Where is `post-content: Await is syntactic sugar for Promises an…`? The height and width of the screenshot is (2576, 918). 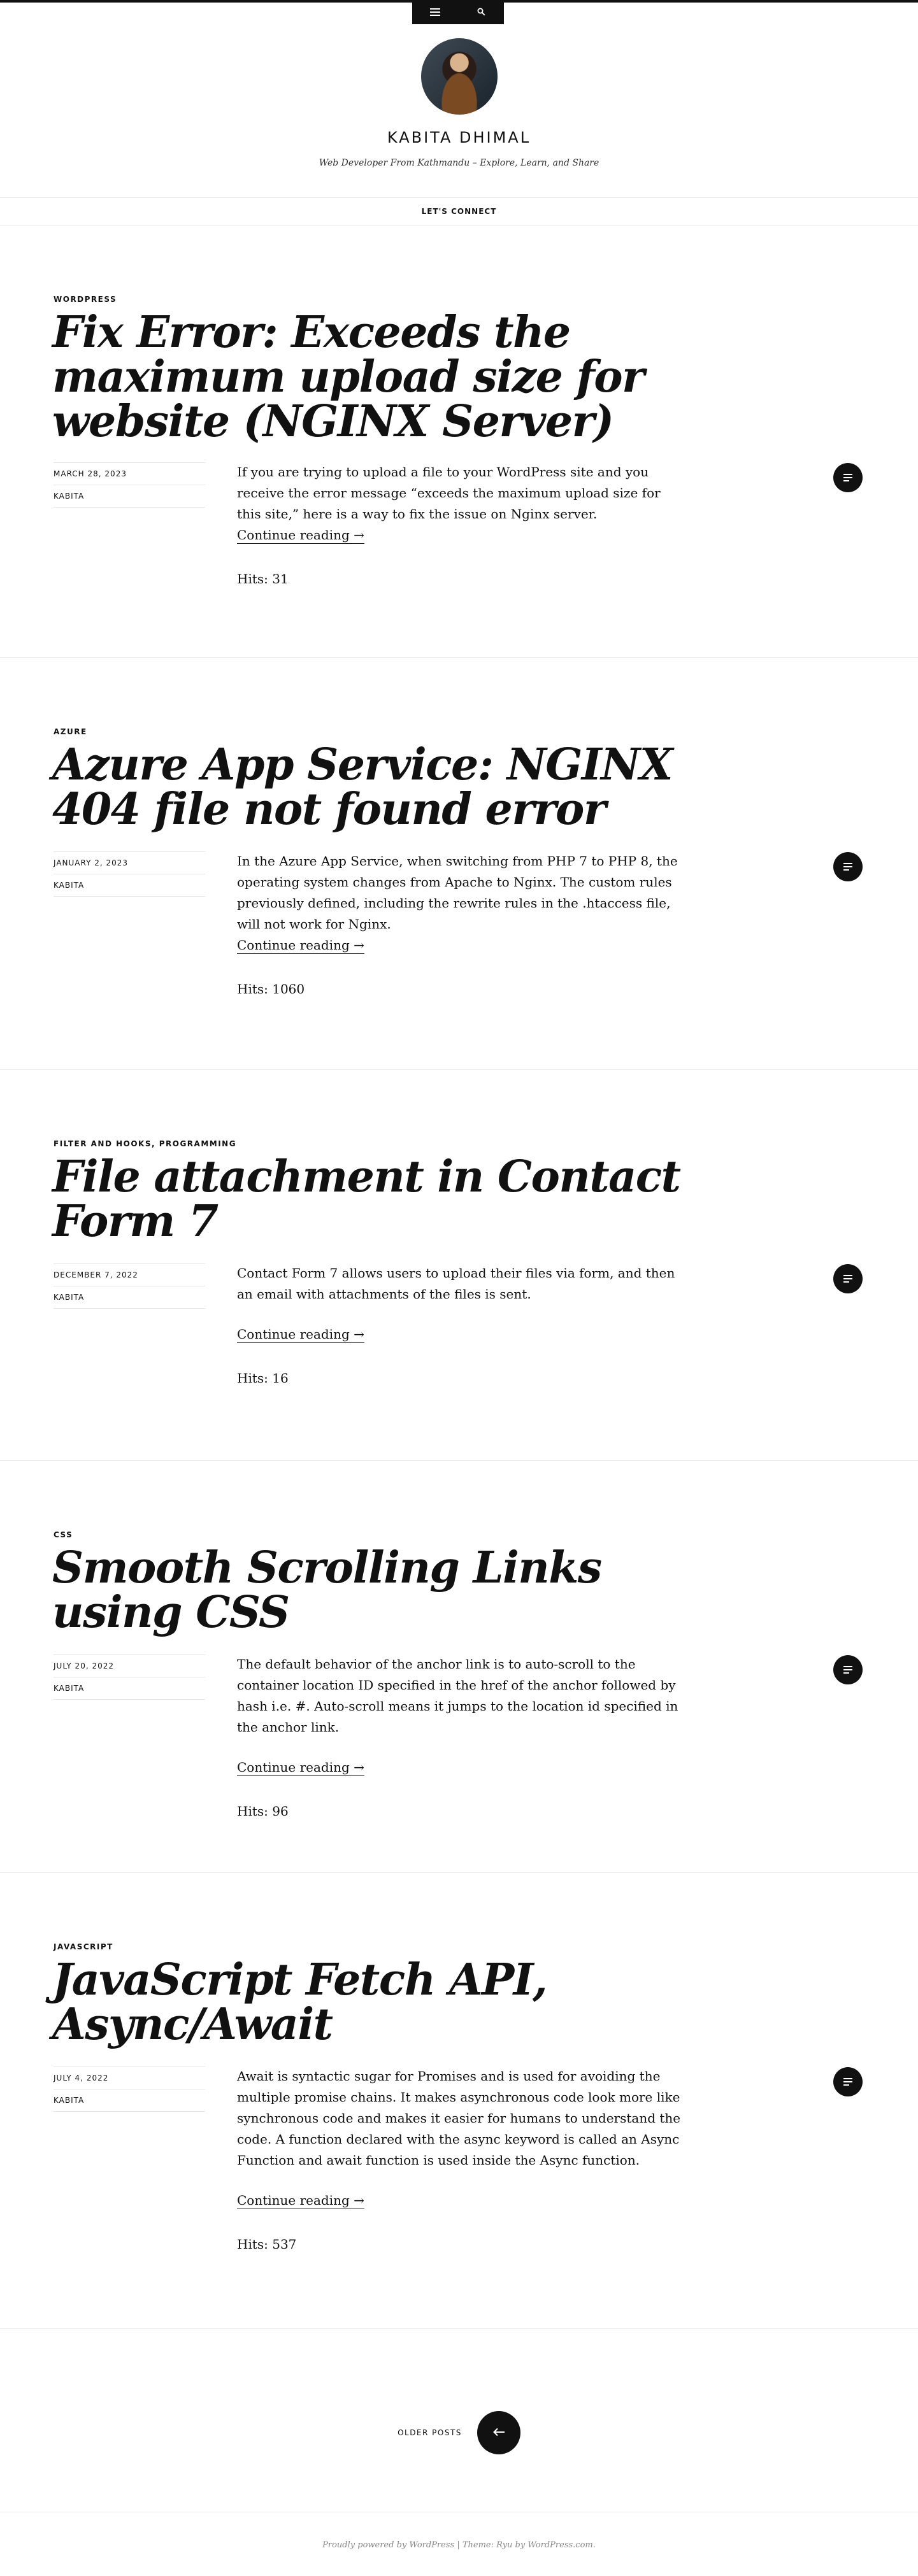 post-content: Await is syntactic sugar for Promises an… is located at coordinates (460, 2161).